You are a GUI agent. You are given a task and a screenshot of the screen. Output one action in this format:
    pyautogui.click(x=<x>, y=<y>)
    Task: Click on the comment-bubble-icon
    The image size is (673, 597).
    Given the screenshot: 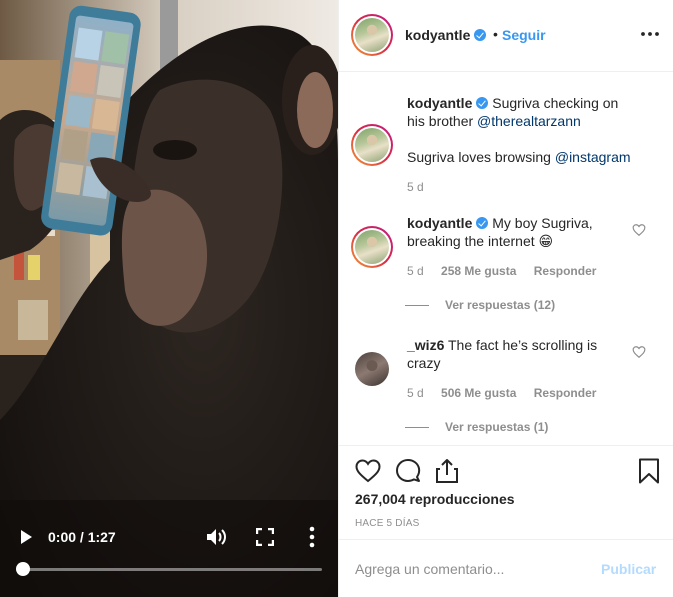 What is the action you would take?
    pyautogui.click(x=408, y=471)
    